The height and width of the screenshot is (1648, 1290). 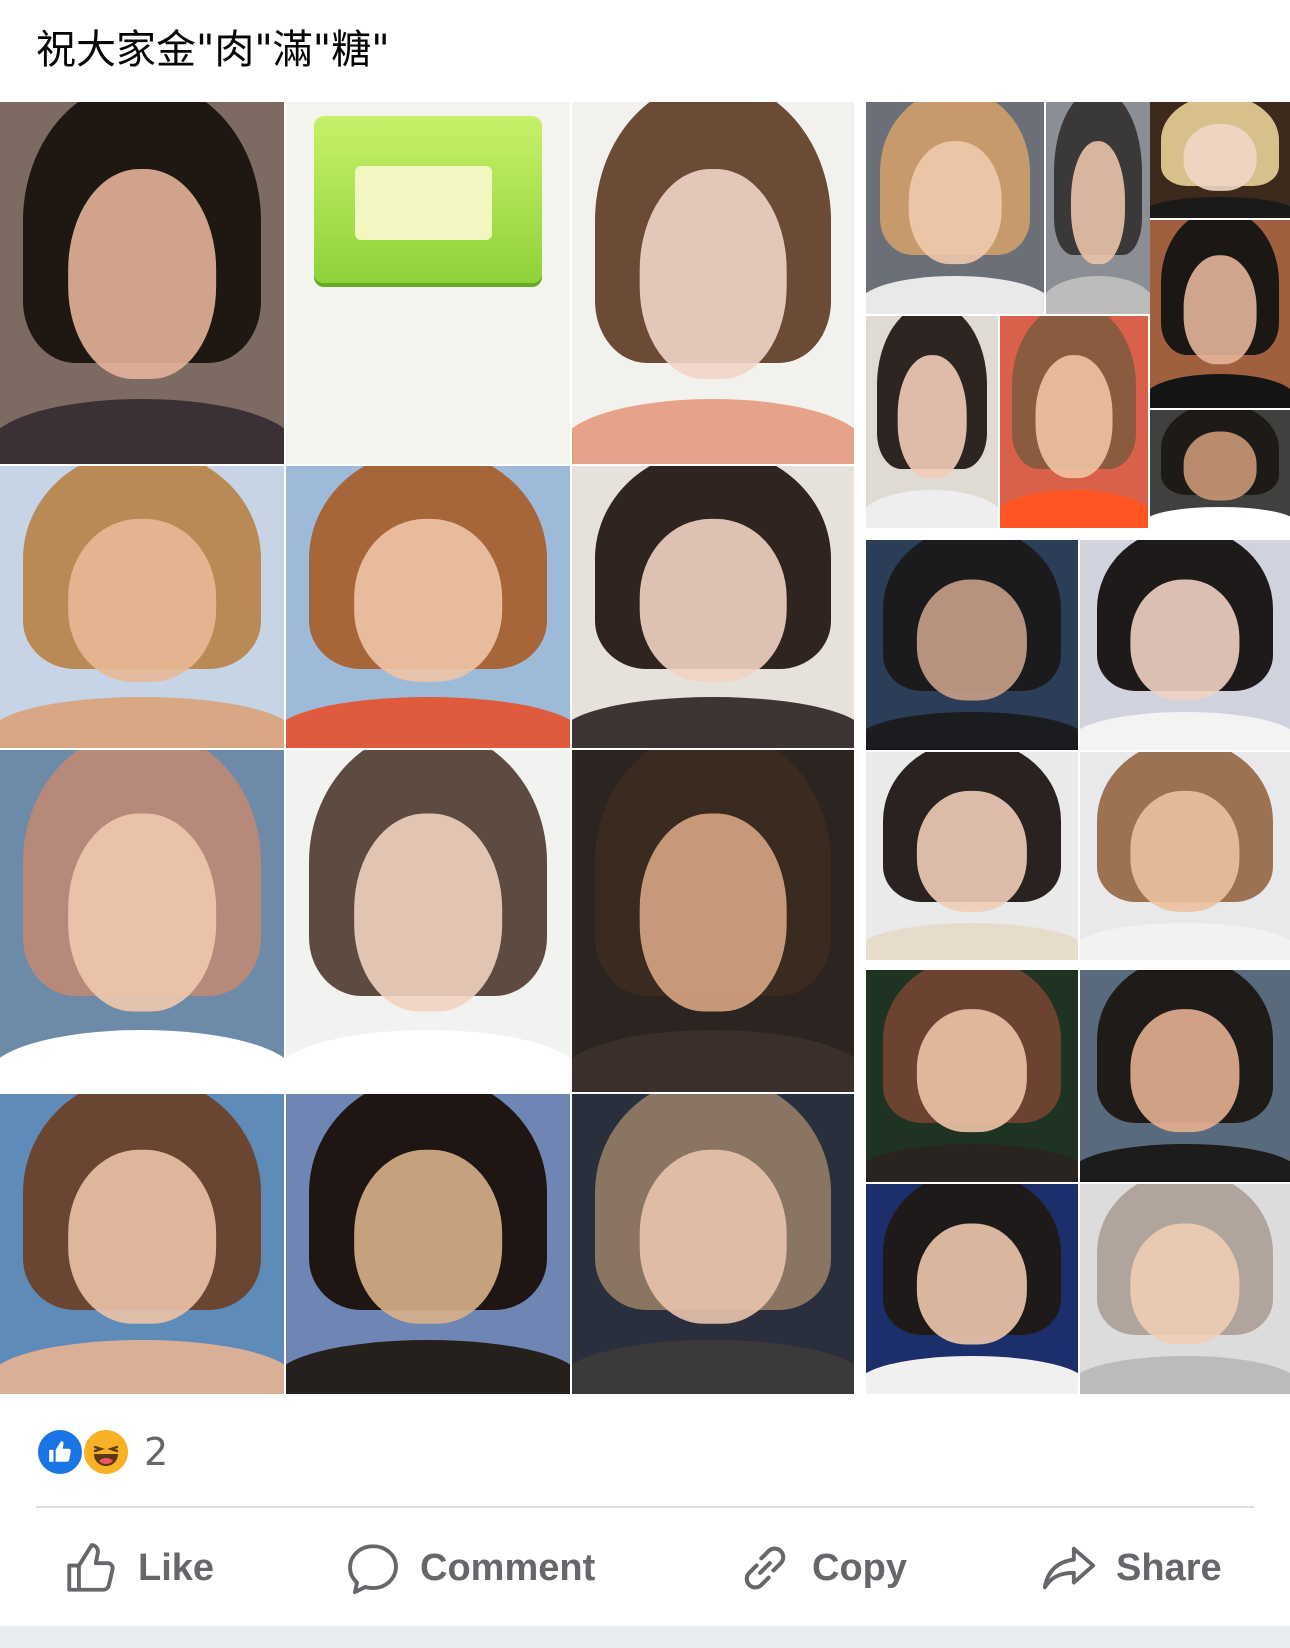 I want to click on share-icon, so click(x=1069, y=1568).